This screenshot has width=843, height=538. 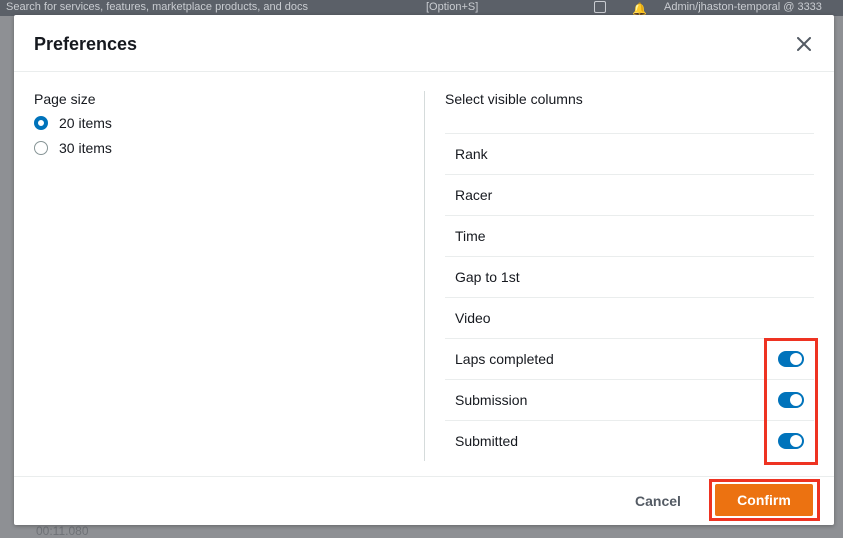 What do you see at coordinates (487, 441) in the screenshot?
I see `column-label: Submitted` at bounding box center [487, 441].